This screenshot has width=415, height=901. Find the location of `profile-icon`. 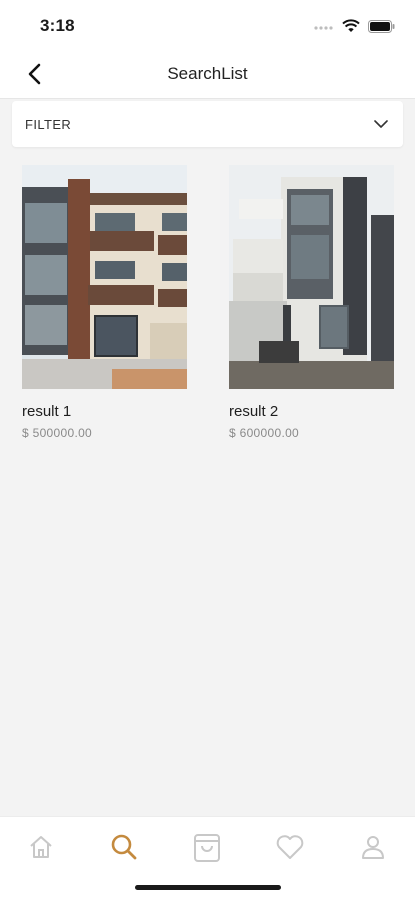

profile-icon is located at coordinates (373, 847).